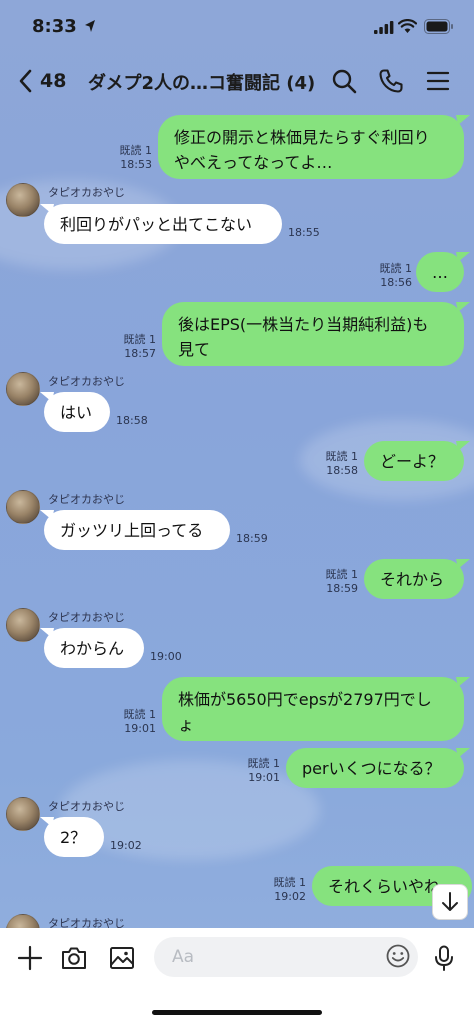 The height and width of the screenshot is (1024, 474). Describe the element at coordinates (414, 461) in the screenshot. I see `message-bubble: どーよ？` at that location.